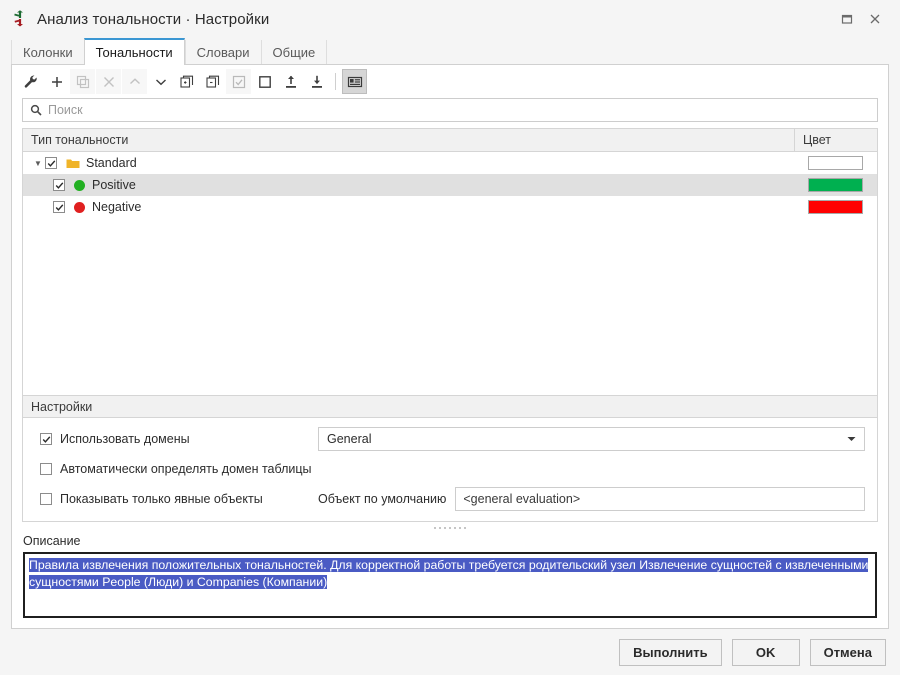  Describe the element at coordinates (450, 652) in the screenshot. I see `dialog-footer: Выполнить OK Отмена` at that location.